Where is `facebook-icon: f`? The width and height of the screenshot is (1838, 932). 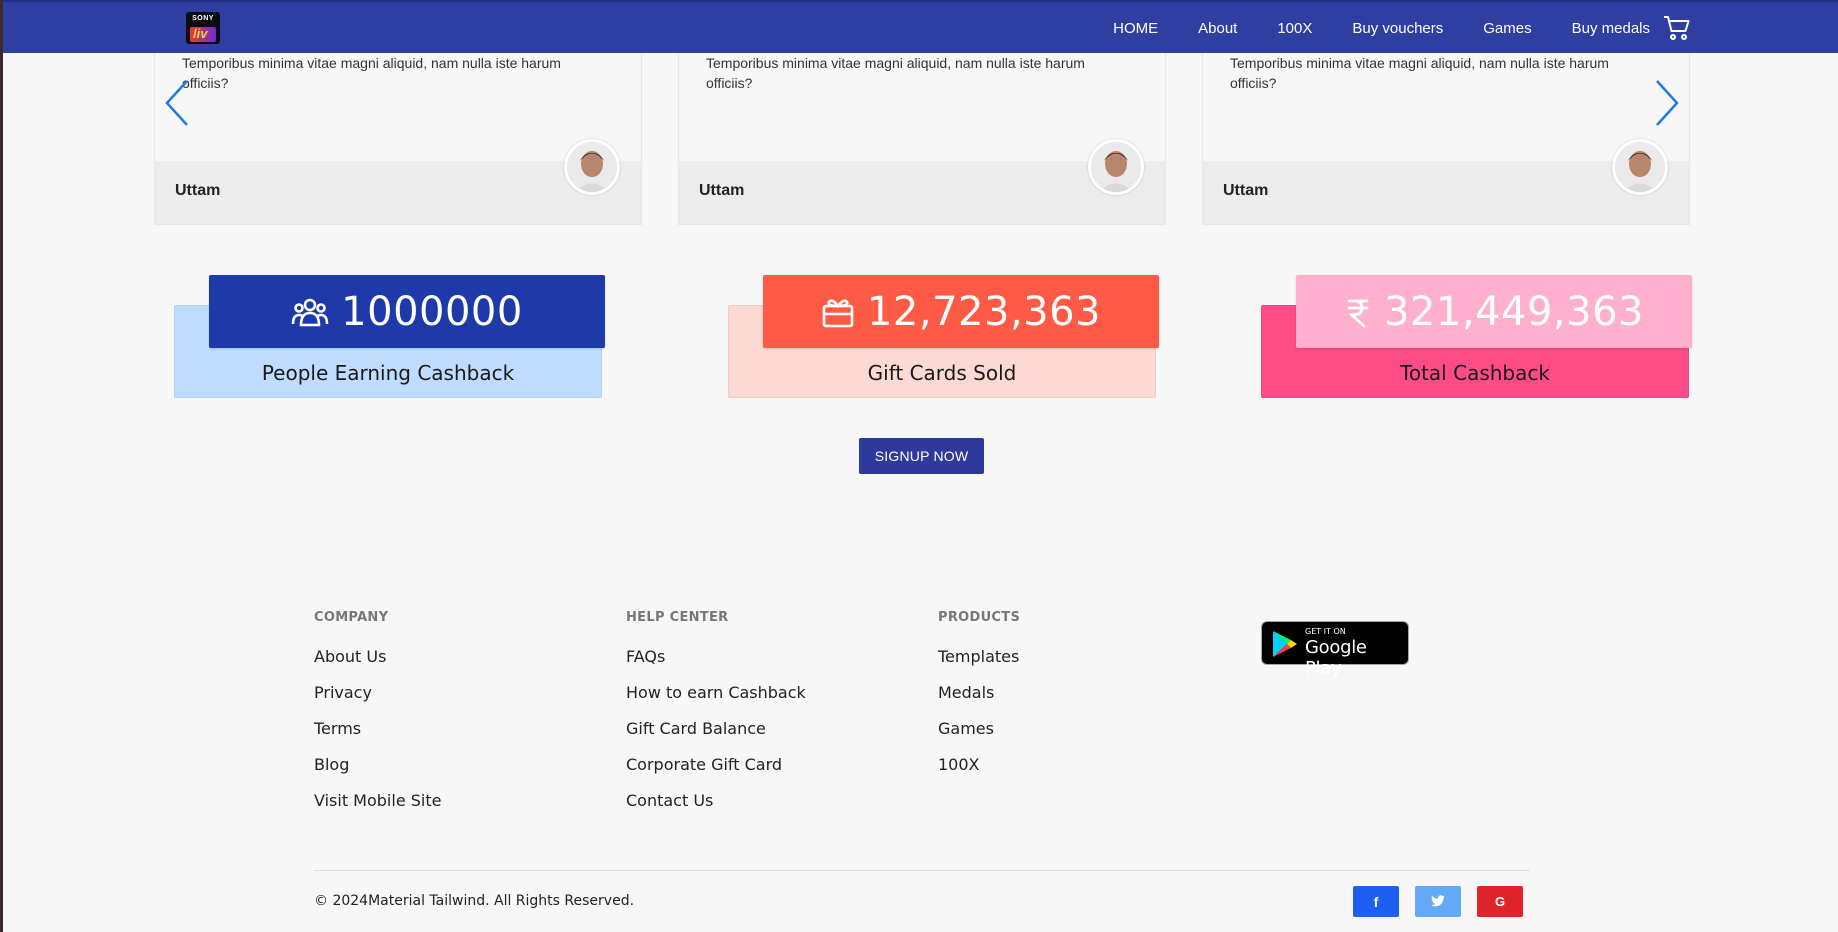 facebook-icon: f is located at coordinates (1376, 901).